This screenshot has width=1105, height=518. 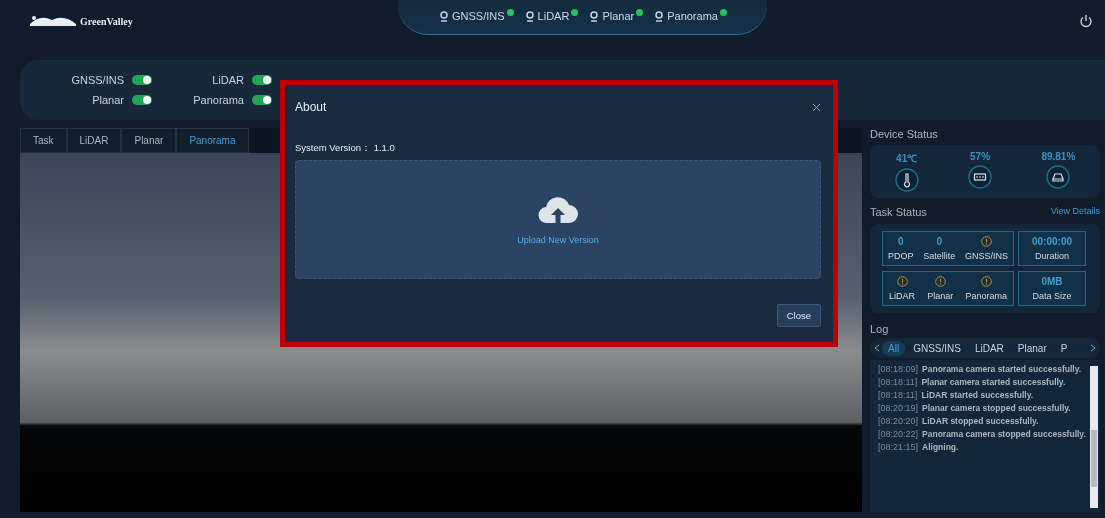 I want to click on switch-label: GNSS/INS, so click(x=97, y=80).